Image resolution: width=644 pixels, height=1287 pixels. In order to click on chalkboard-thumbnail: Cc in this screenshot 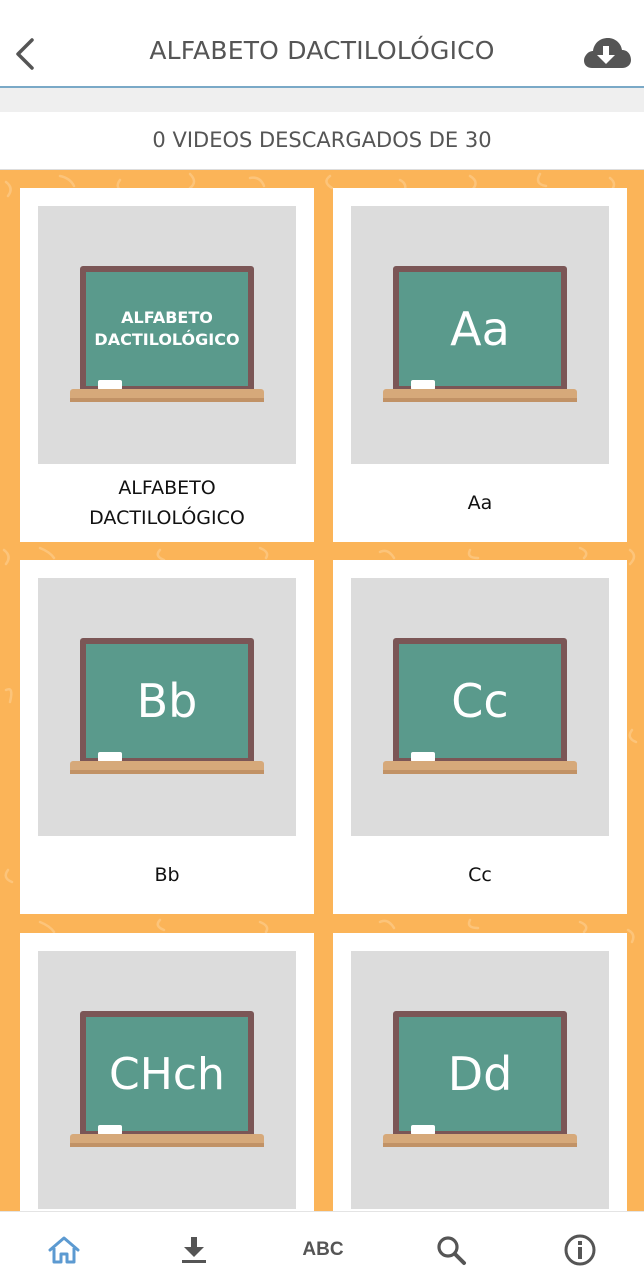, I will do `click(480, 707)`.